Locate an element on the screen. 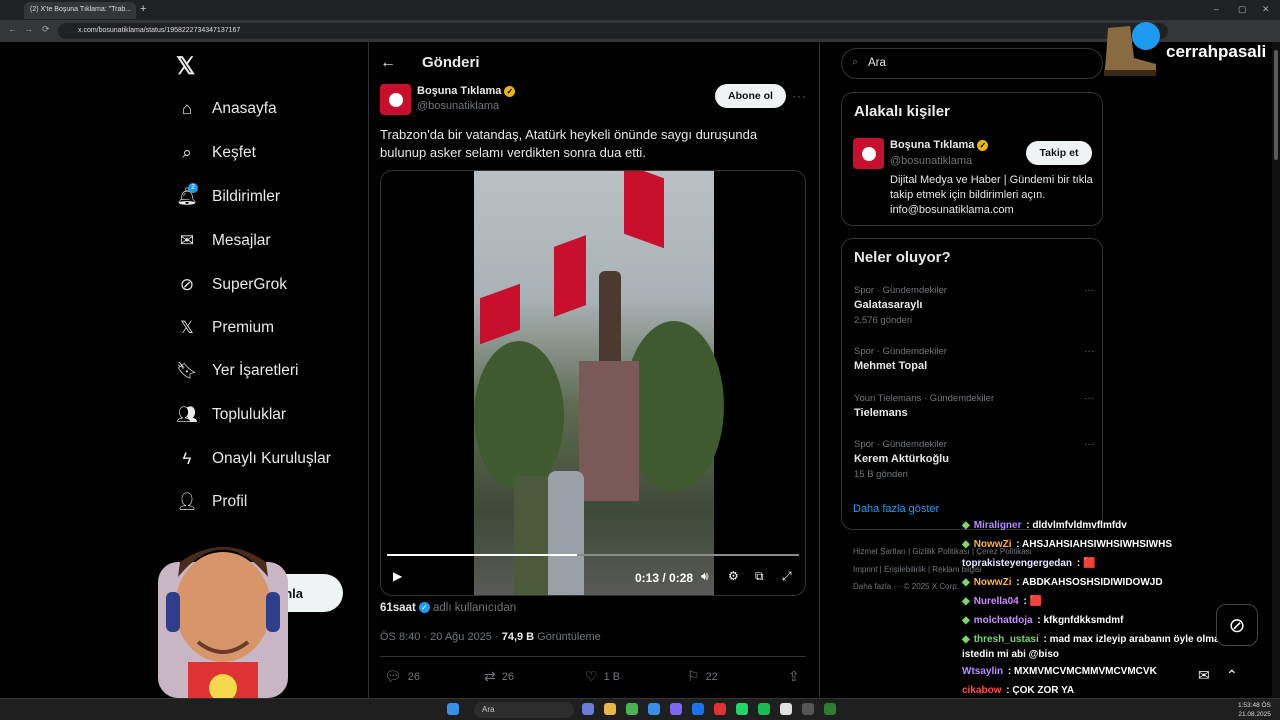 Image resolution: width=1280 pixels, height=720 pixels. chat-message: ◆ Nurella04 : 🟥 is located at coordinates (1002, 601).